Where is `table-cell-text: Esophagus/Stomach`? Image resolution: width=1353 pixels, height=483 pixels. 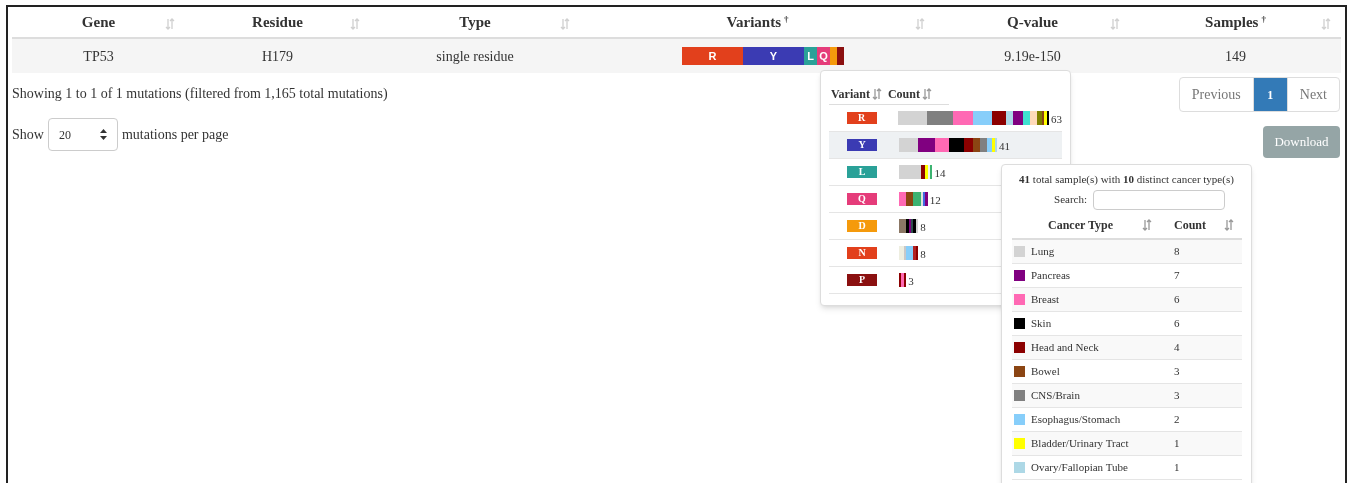 table-cell-text: Esophagus/Stomach is located at coordinates (1076, 419).